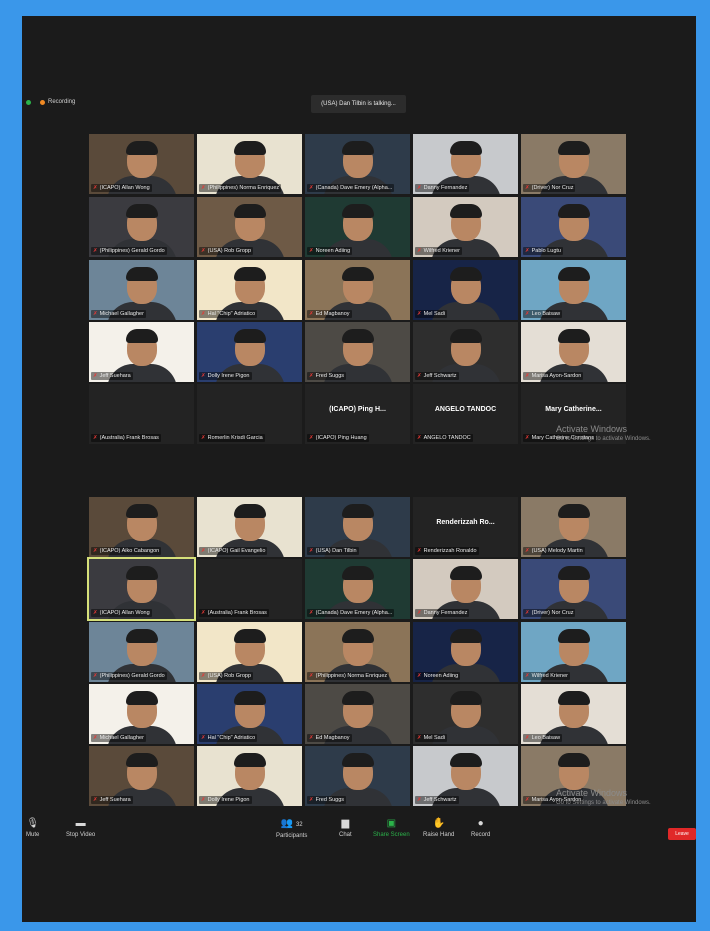 The width and height of the screenshot is (710, 931). Describe the element at coordinates (129, 676) in the screenshot. I see `participant-name-label: ✗ (Philippines) Gerald Gordo` at that location.